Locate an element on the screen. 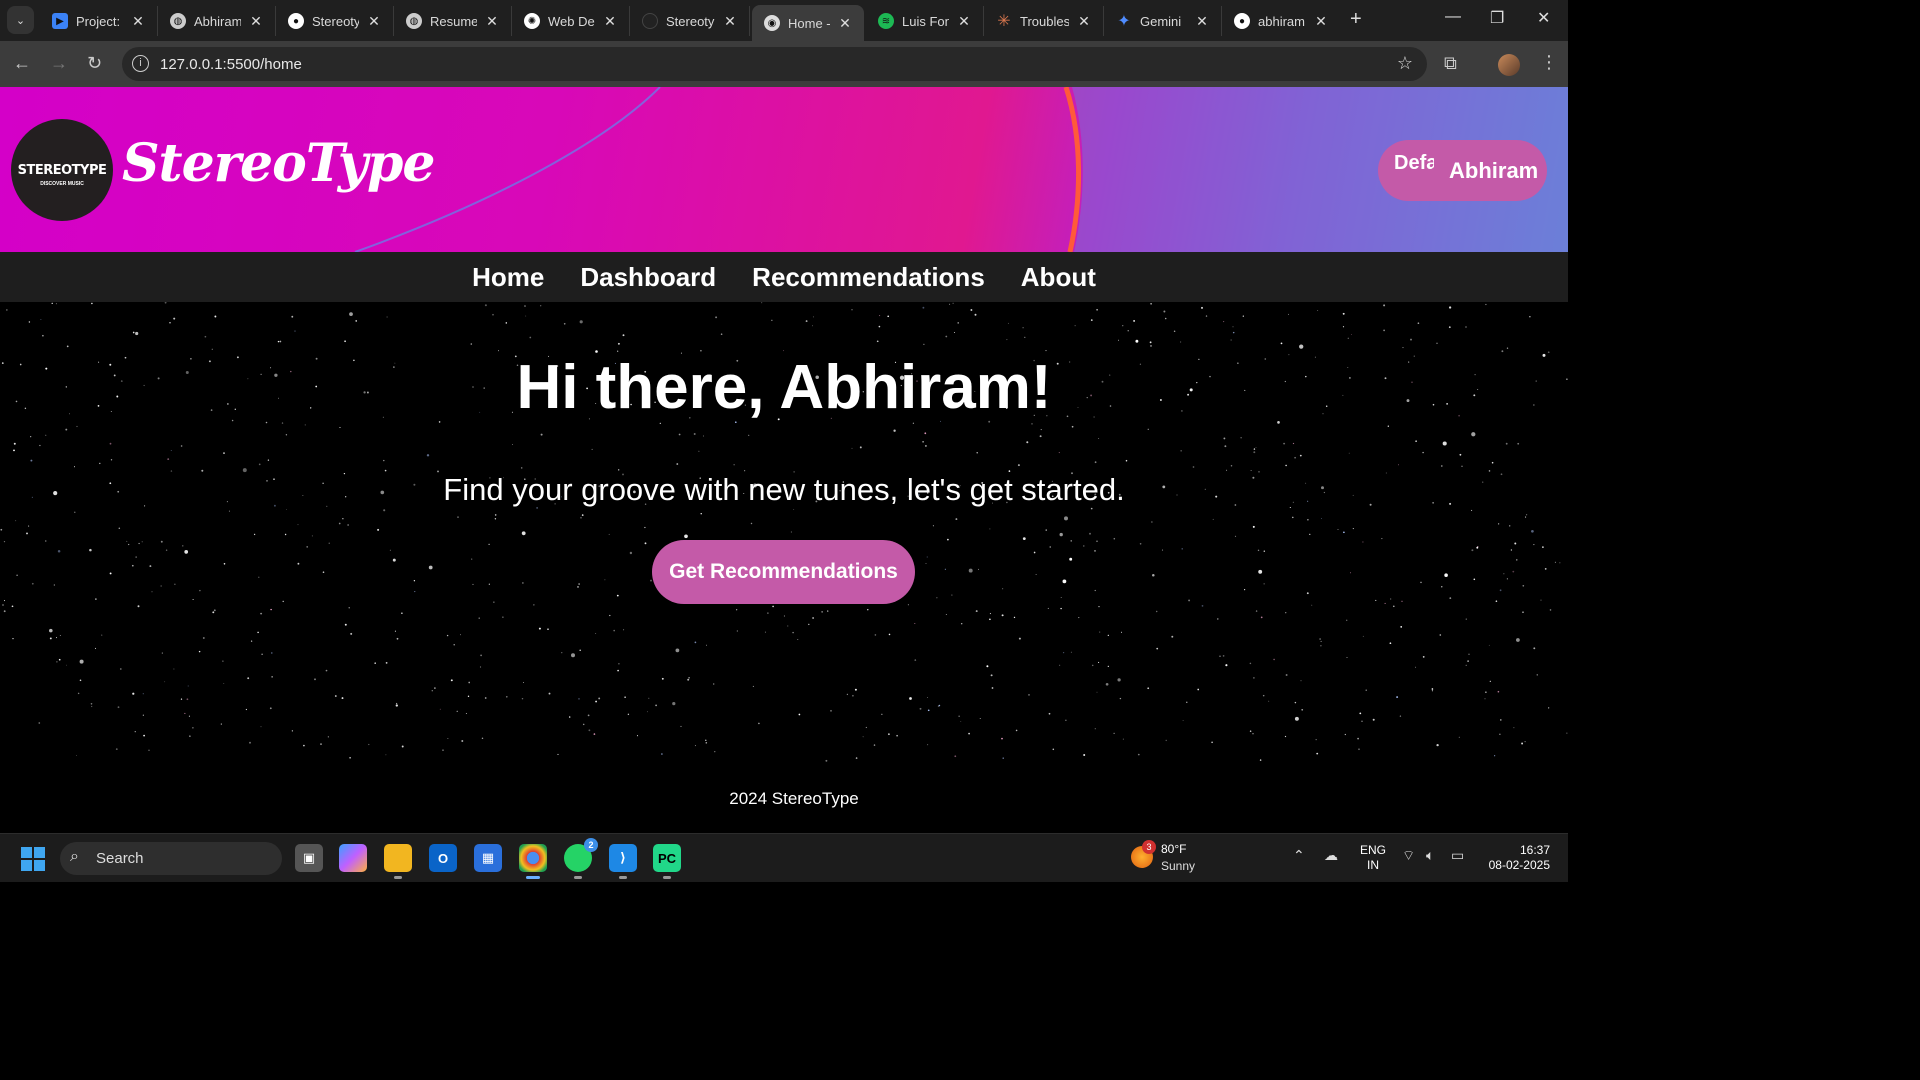 The width and height of the screenshot is (1920, 1080). browser-tab: ✺ Web De ✕ is located at coordinates (571, 21).